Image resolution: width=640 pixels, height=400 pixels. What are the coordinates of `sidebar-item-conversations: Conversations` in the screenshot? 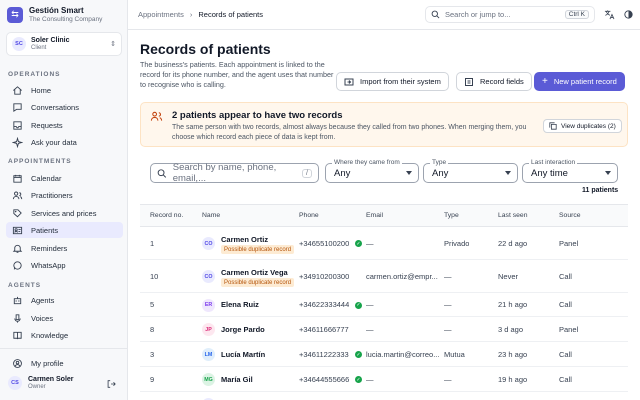 It's located at (64, 107).